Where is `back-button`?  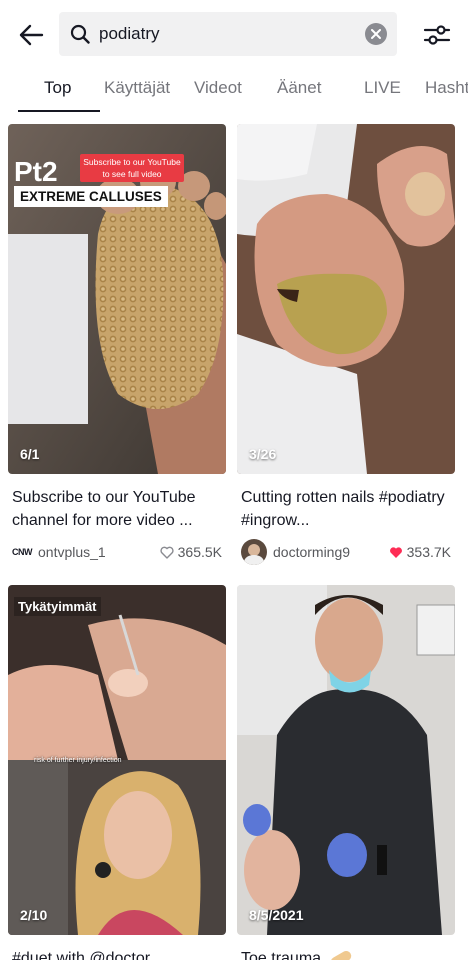
back-button is located at coordinates (31, 35).